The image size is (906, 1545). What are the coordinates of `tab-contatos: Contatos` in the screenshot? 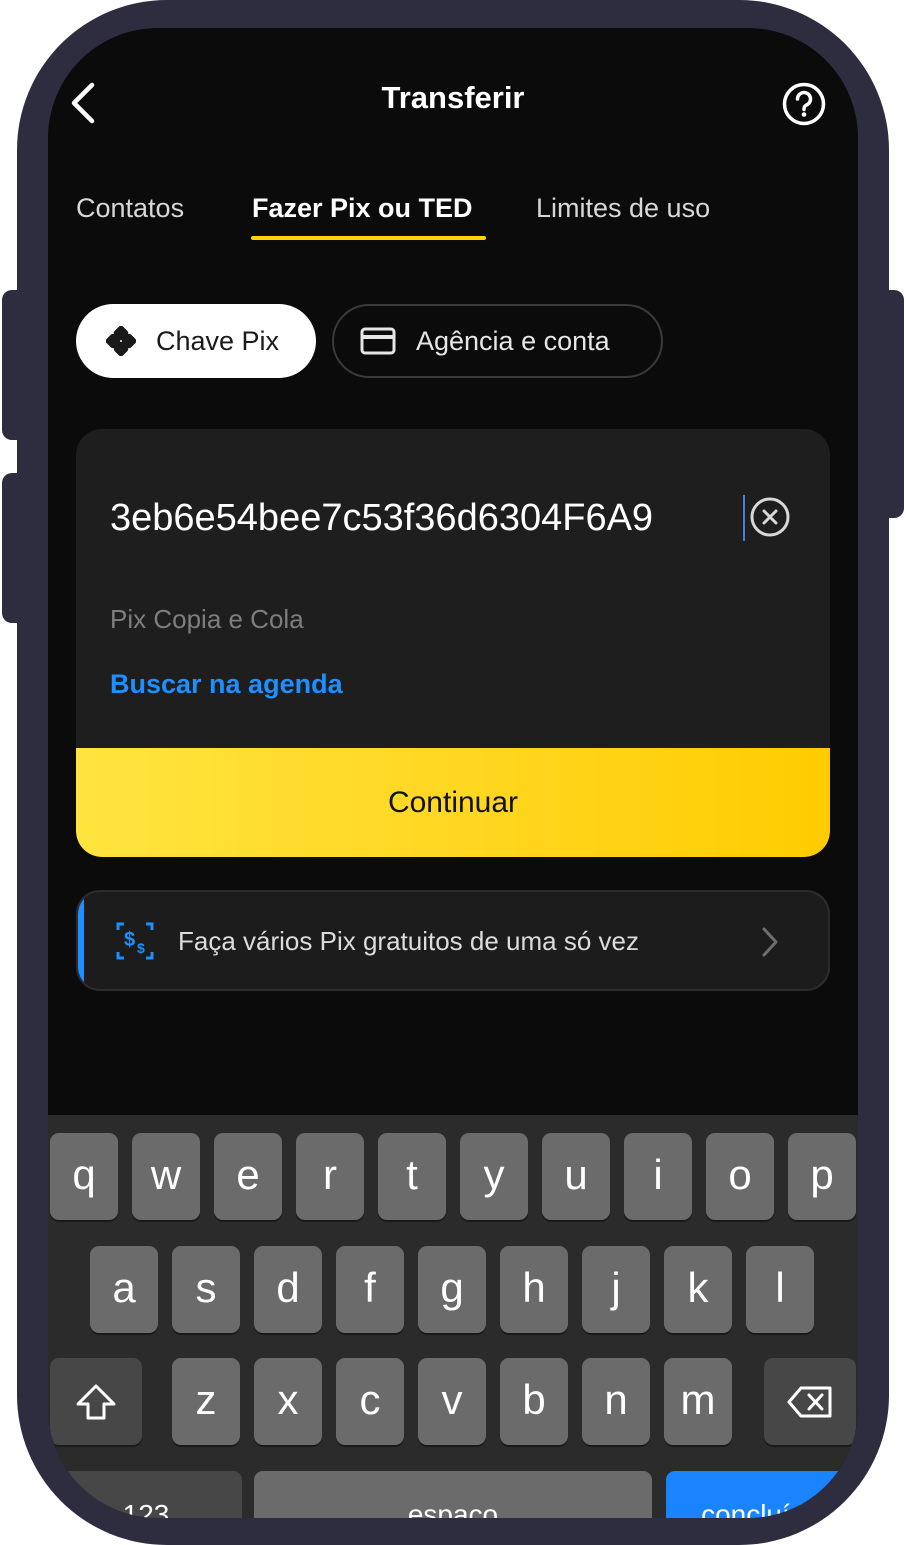 It's located at (130, 208).